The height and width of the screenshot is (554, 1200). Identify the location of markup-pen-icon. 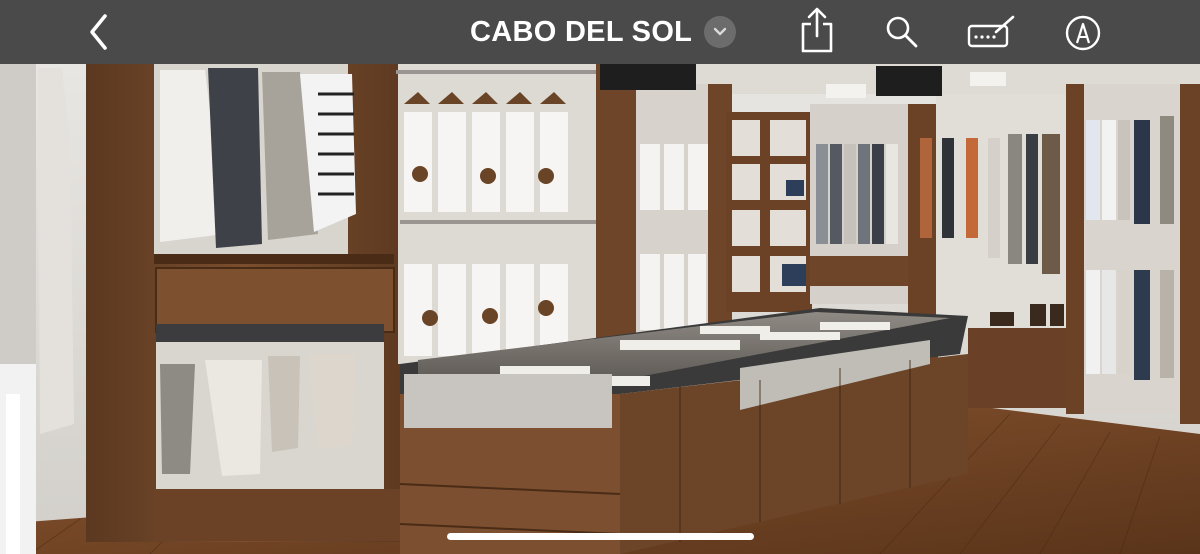
(1083, 33).